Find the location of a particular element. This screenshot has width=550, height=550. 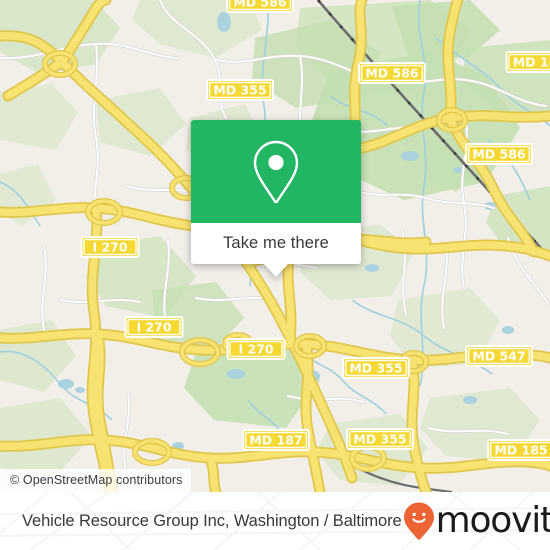

smiling-pin-icon is located at coordinates (418, 521).